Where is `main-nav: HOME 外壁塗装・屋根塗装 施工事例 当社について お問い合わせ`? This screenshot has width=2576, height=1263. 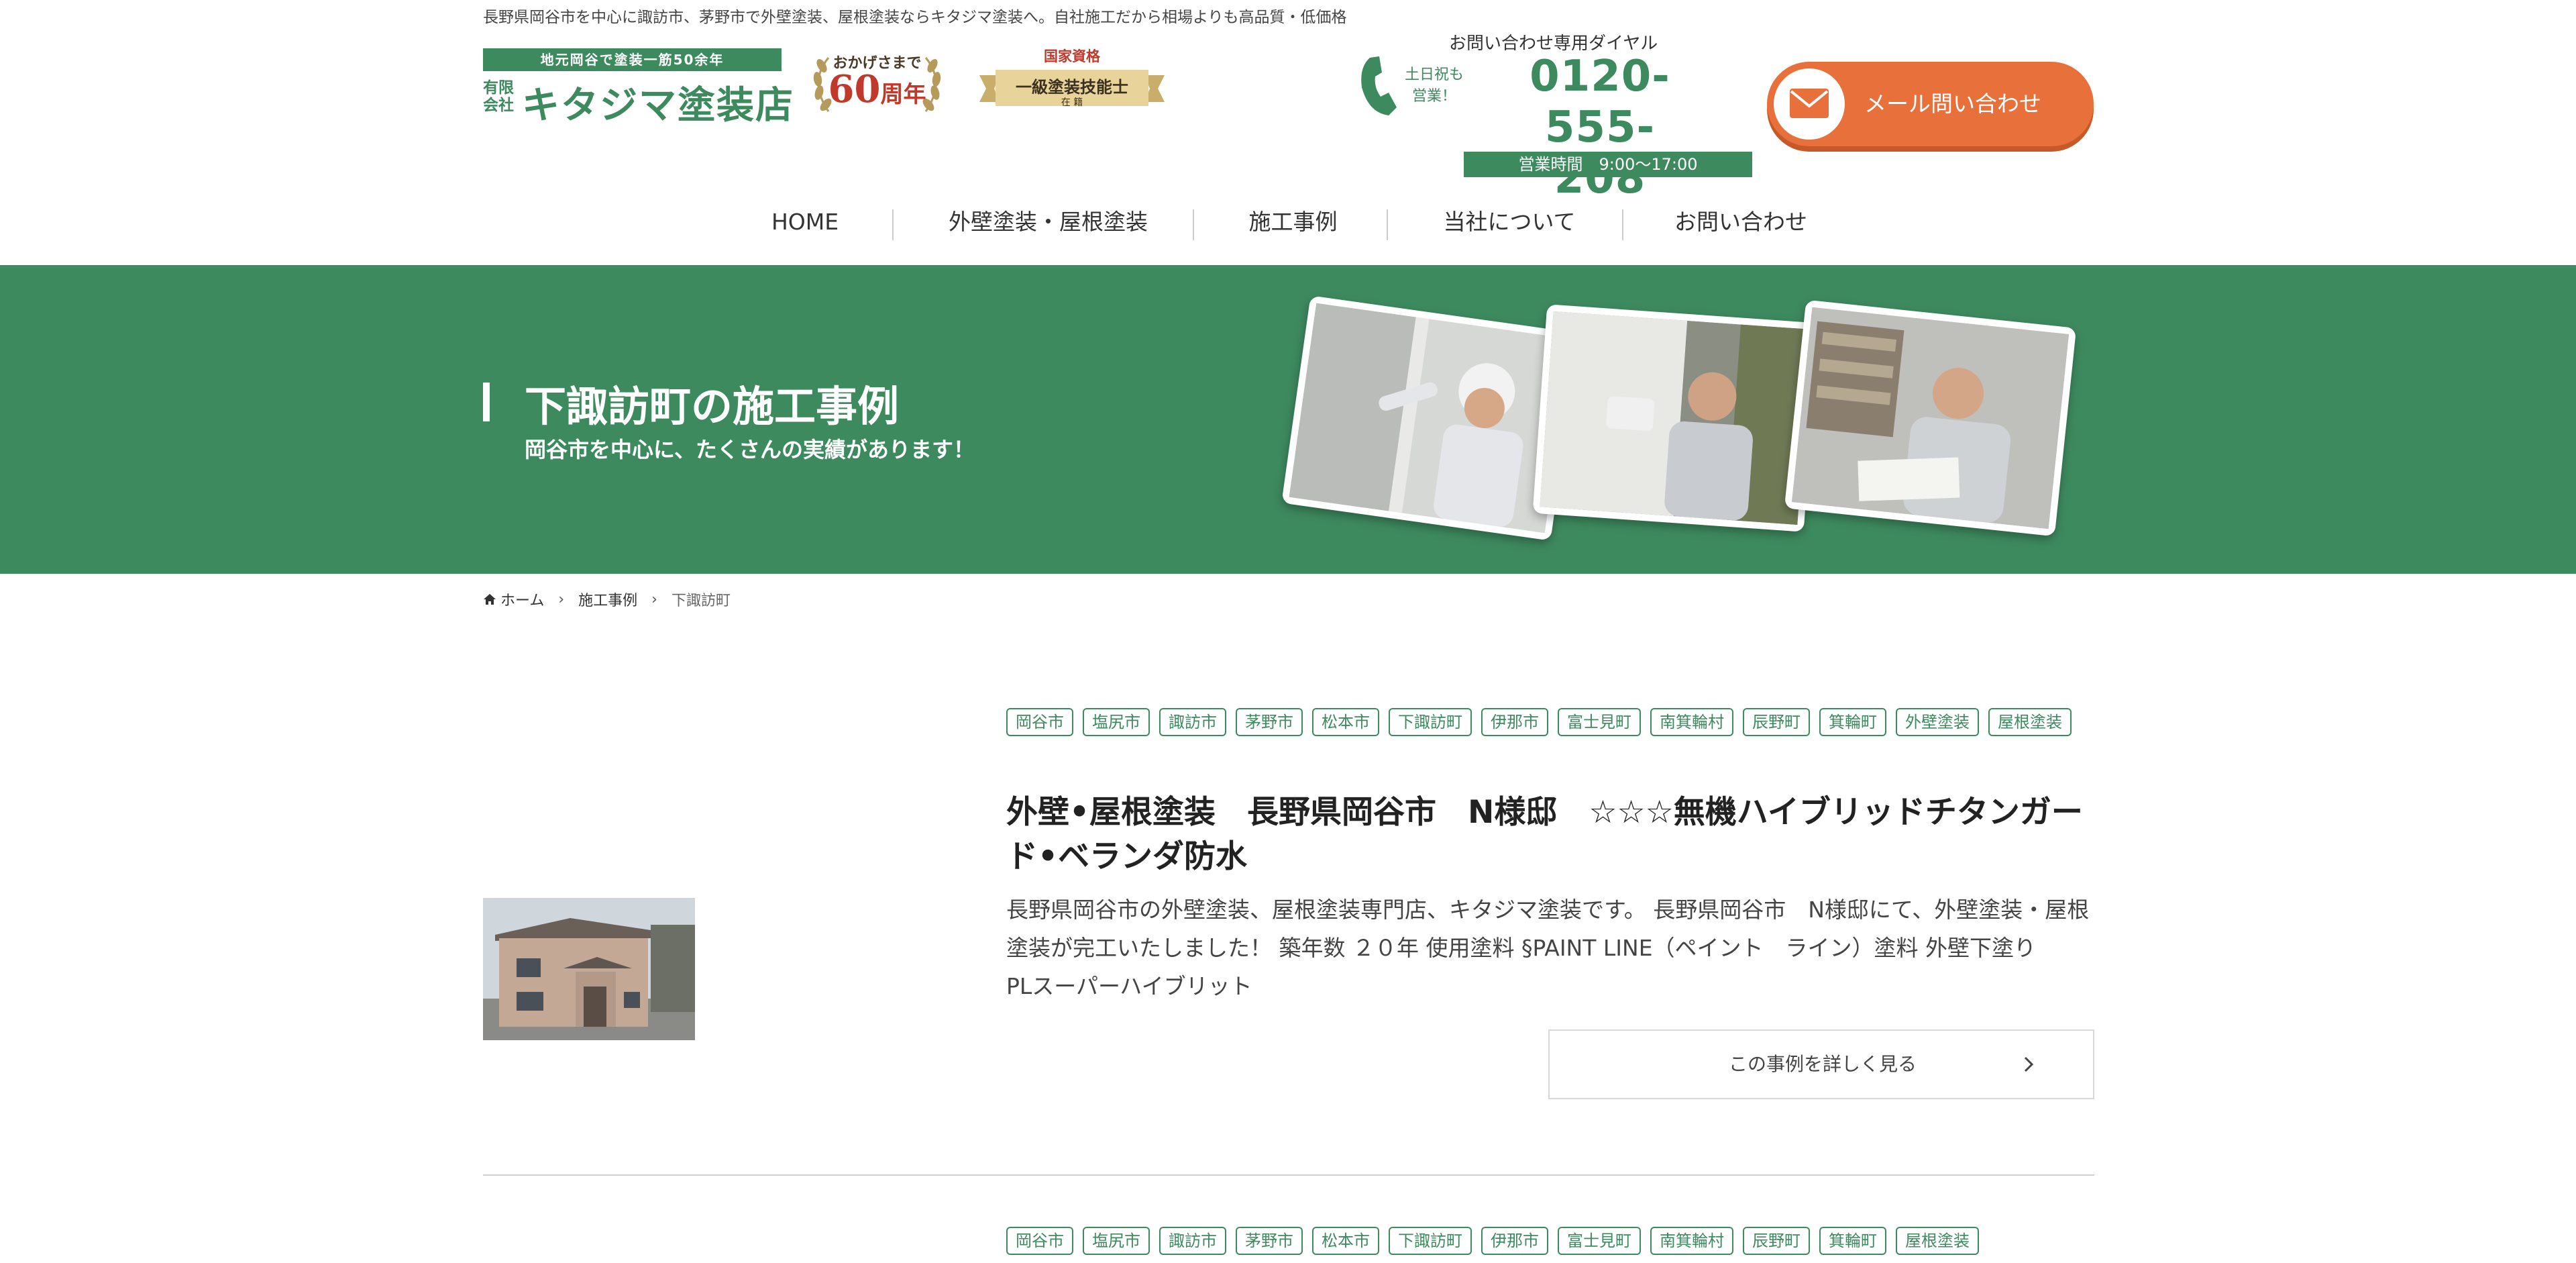 main-nav: HOME 外壁塗装・屋根塗装 施工事例 当社について お問い合わせ is located at coordinates (1288, 222).